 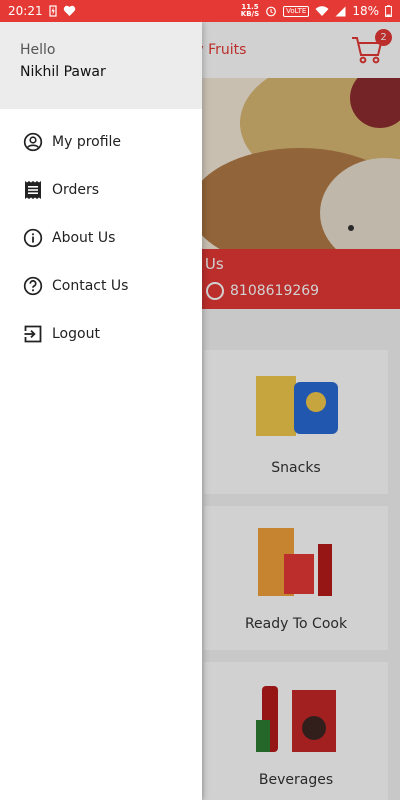 What do you see at coordinates (250, 10) in the screenshot?
I see `net-speed: 11.5 KB/S` at bounding box center [250, 10].